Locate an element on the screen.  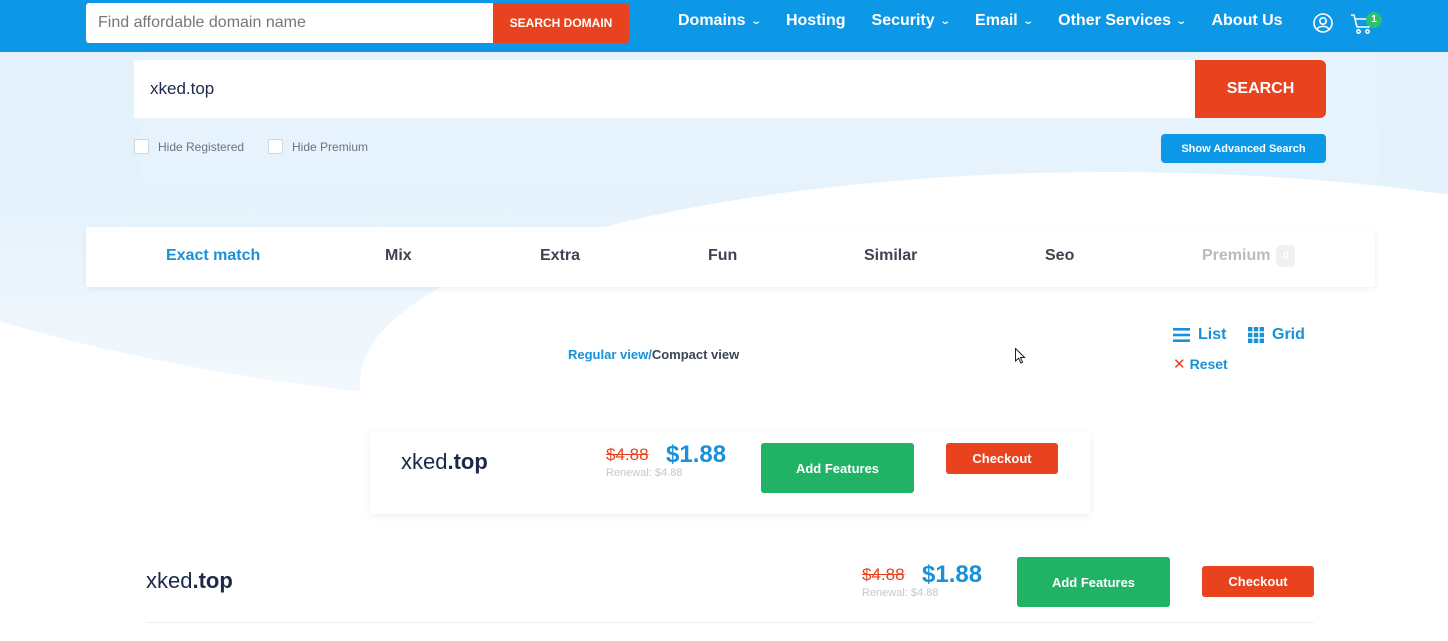
list-view-button: List is located at coordinates (1199, 335).